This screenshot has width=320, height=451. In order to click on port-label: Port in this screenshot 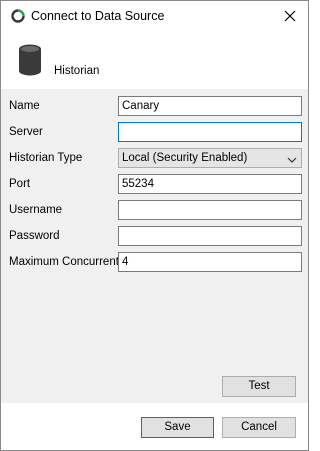, I will do `click(20, 184)`.